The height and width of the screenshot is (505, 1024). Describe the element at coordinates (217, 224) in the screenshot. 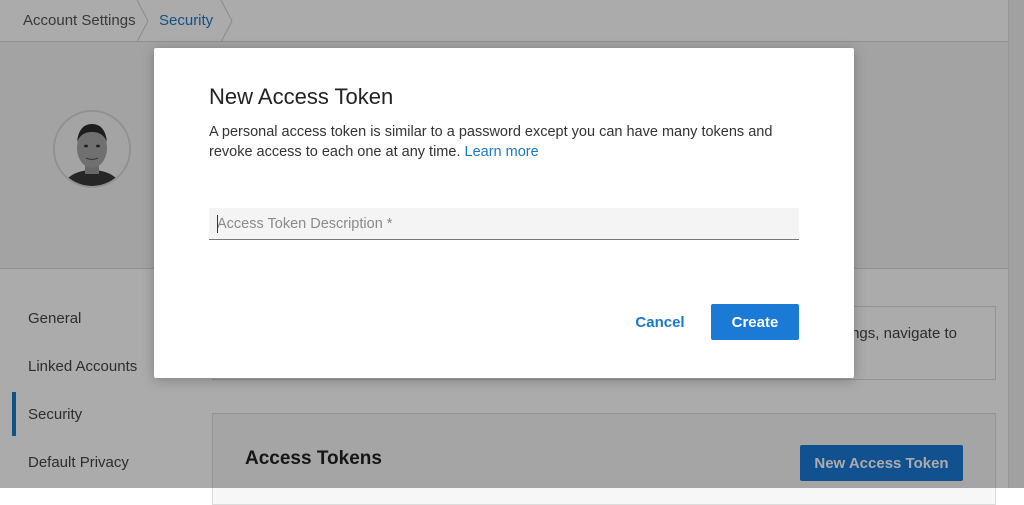

I see `text-cursor` at that location.